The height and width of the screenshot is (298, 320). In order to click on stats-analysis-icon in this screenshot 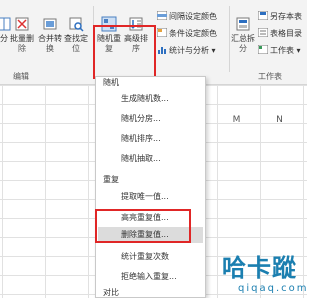, I will do `click(162, 50)`.